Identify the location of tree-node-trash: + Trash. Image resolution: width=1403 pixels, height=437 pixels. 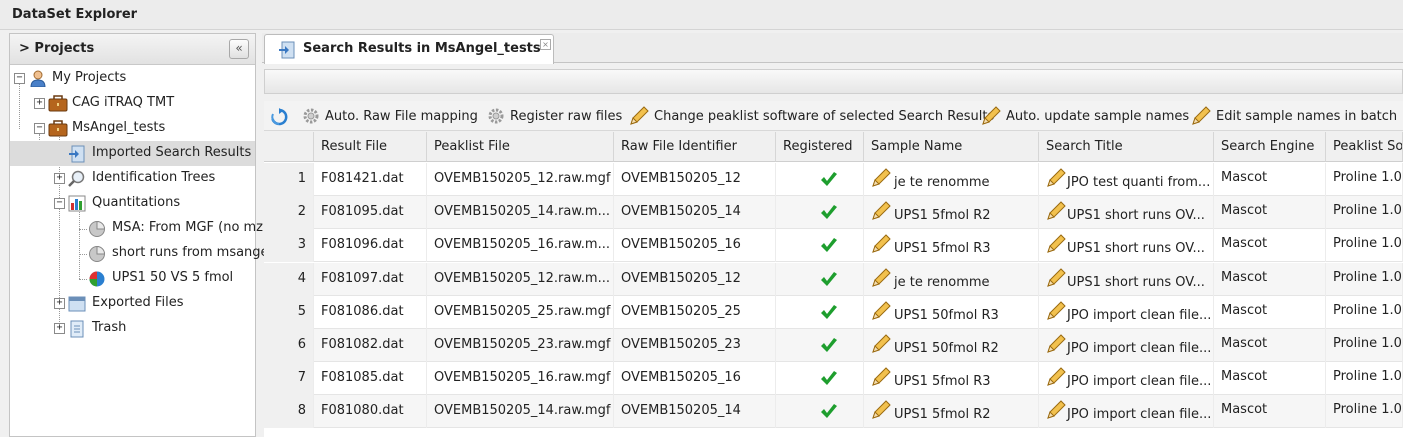
(132, 328).